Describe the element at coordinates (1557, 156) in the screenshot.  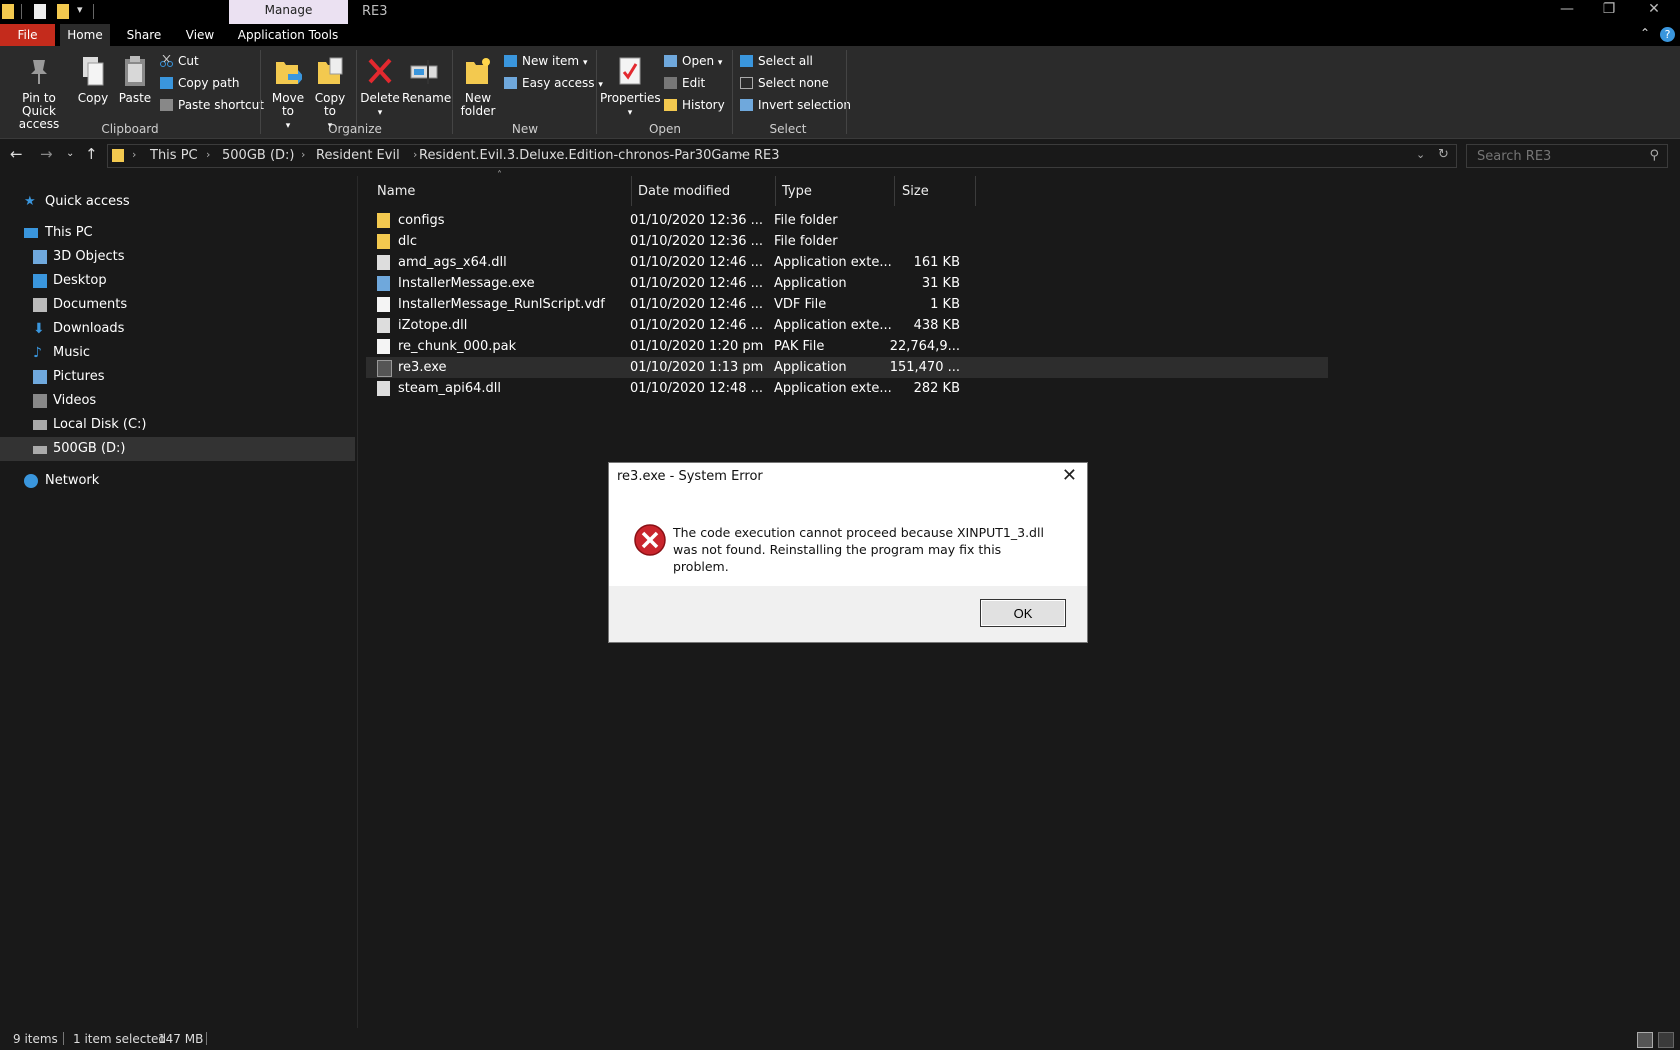
I see `search-input` at that location.